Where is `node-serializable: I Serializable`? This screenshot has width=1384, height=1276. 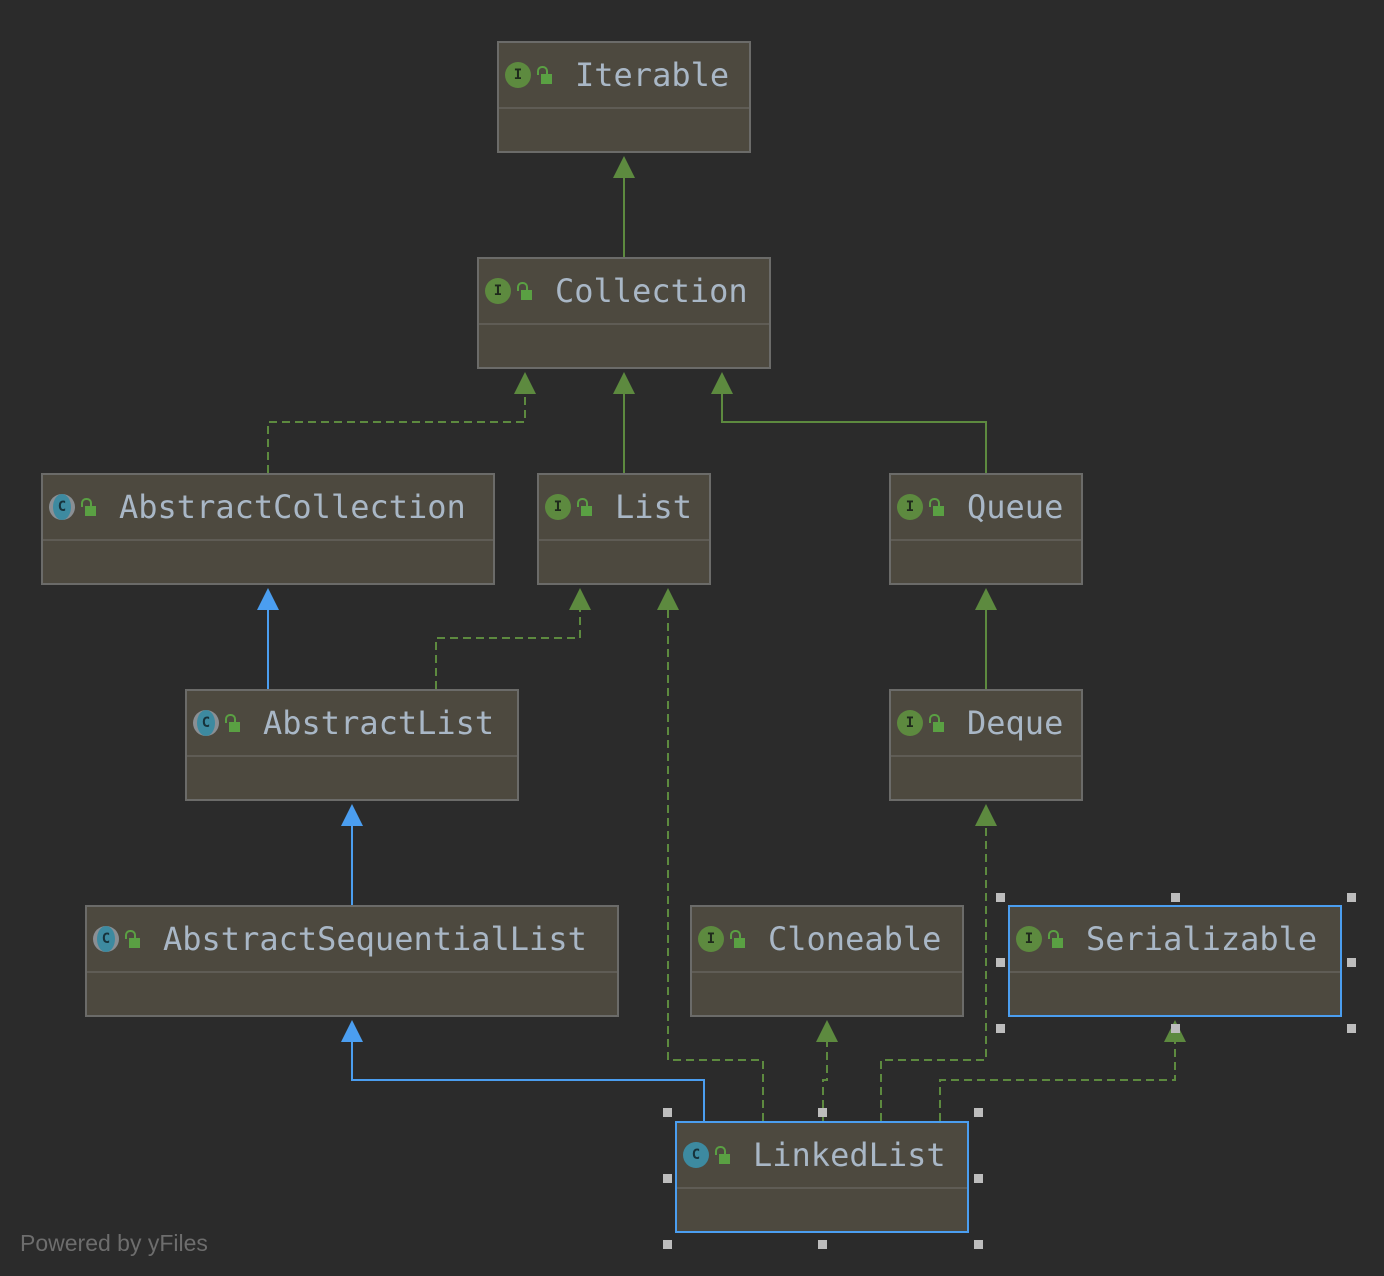
node-serializable: I Serializable is located at coordinates (1175, 961).